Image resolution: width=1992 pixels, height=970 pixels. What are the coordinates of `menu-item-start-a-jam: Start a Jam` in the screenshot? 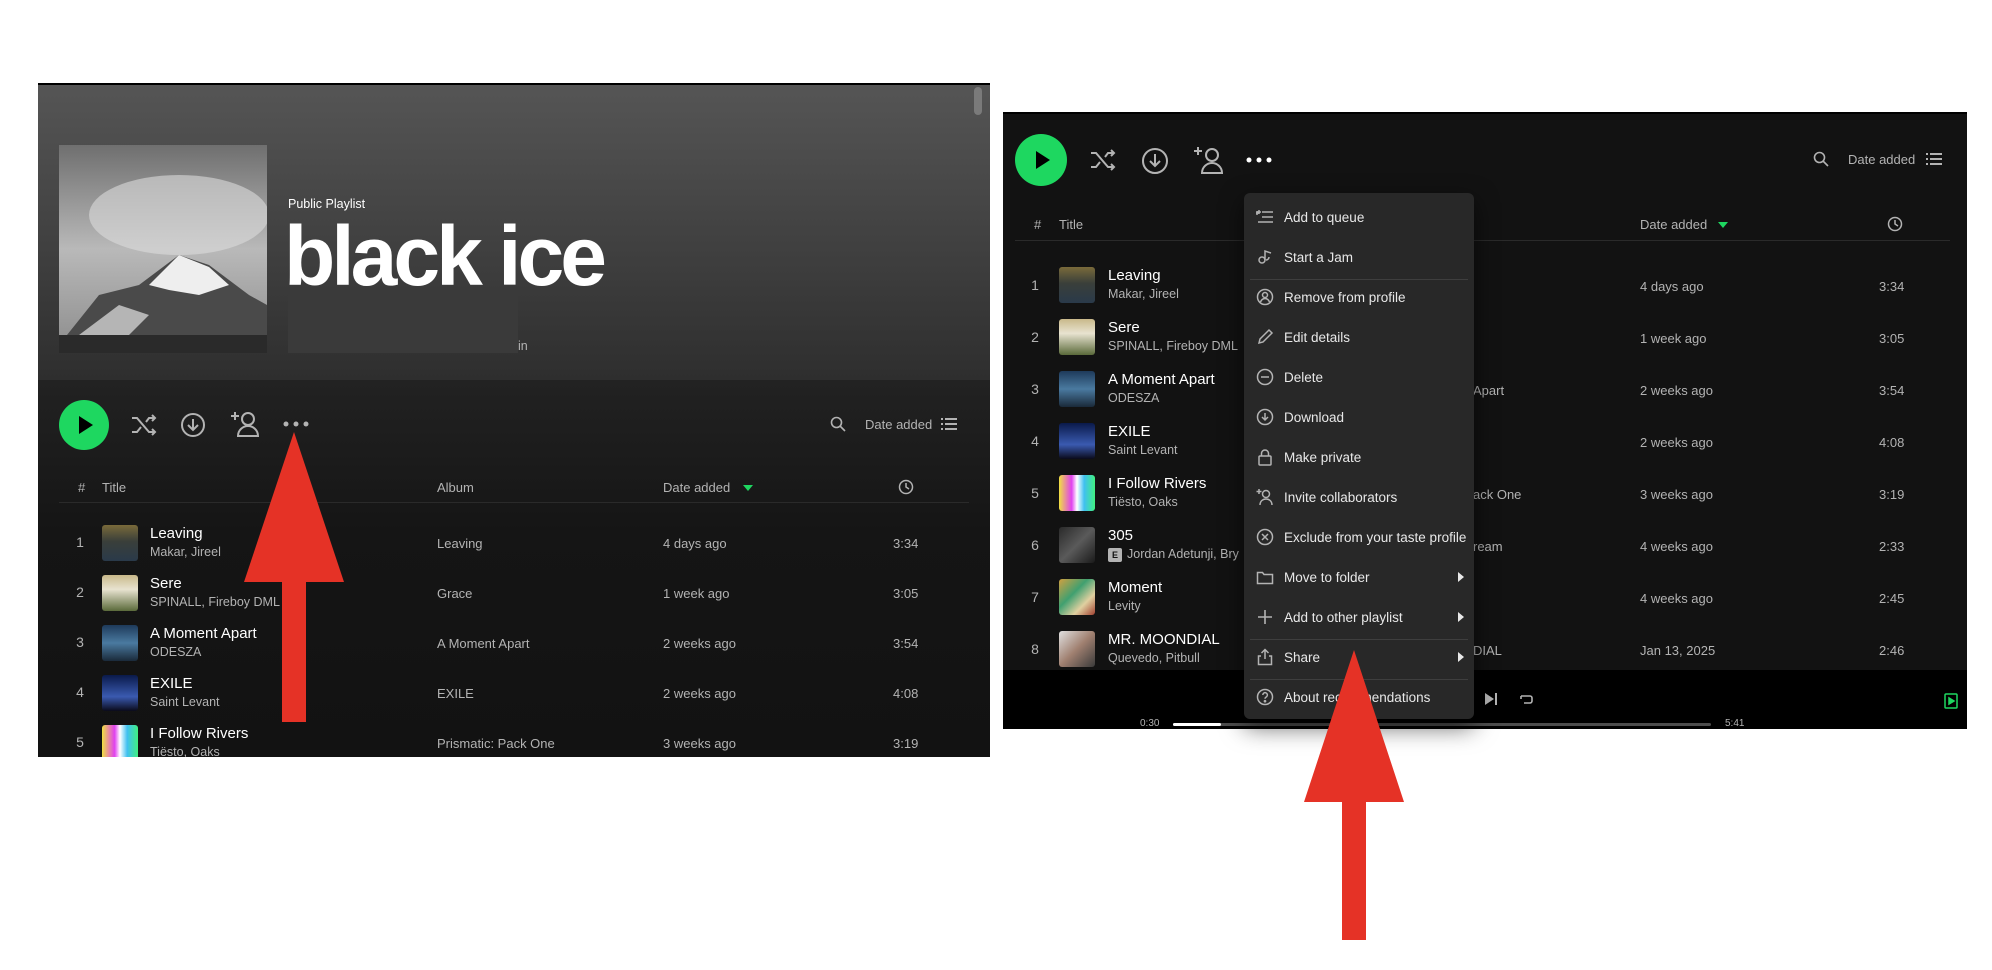 It's located at (1359, 257).